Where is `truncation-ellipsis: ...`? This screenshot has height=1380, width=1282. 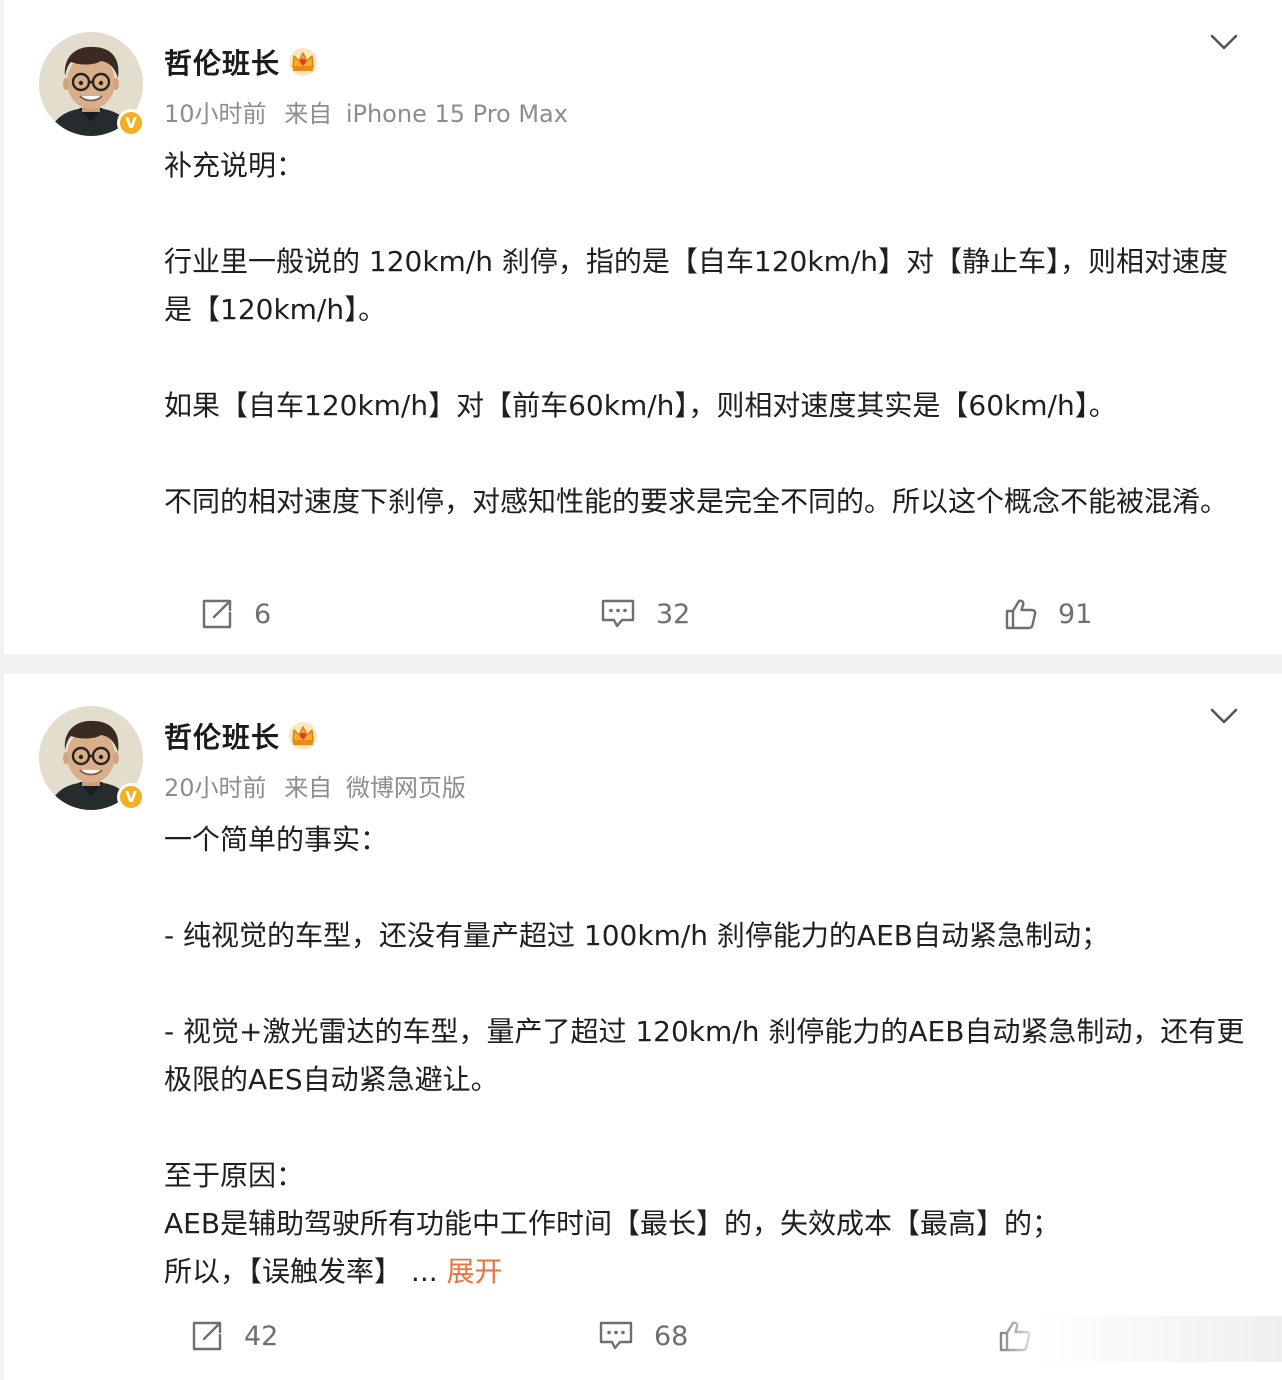
truncation-ellipsis: ... is located at coordinates (424, 1271).